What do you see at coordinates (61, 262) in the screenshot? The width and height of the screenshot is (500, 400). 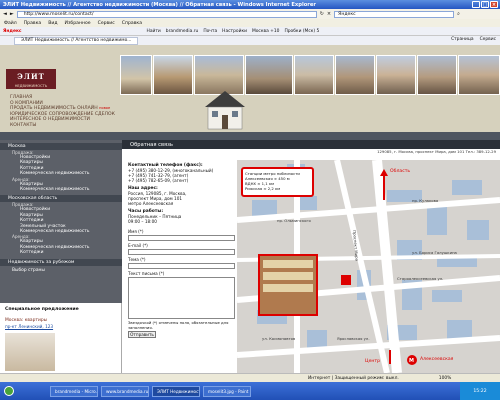 I see `sidebar-header-abroad: Недвижимость за рубежом` at bounding box center [61, 262].